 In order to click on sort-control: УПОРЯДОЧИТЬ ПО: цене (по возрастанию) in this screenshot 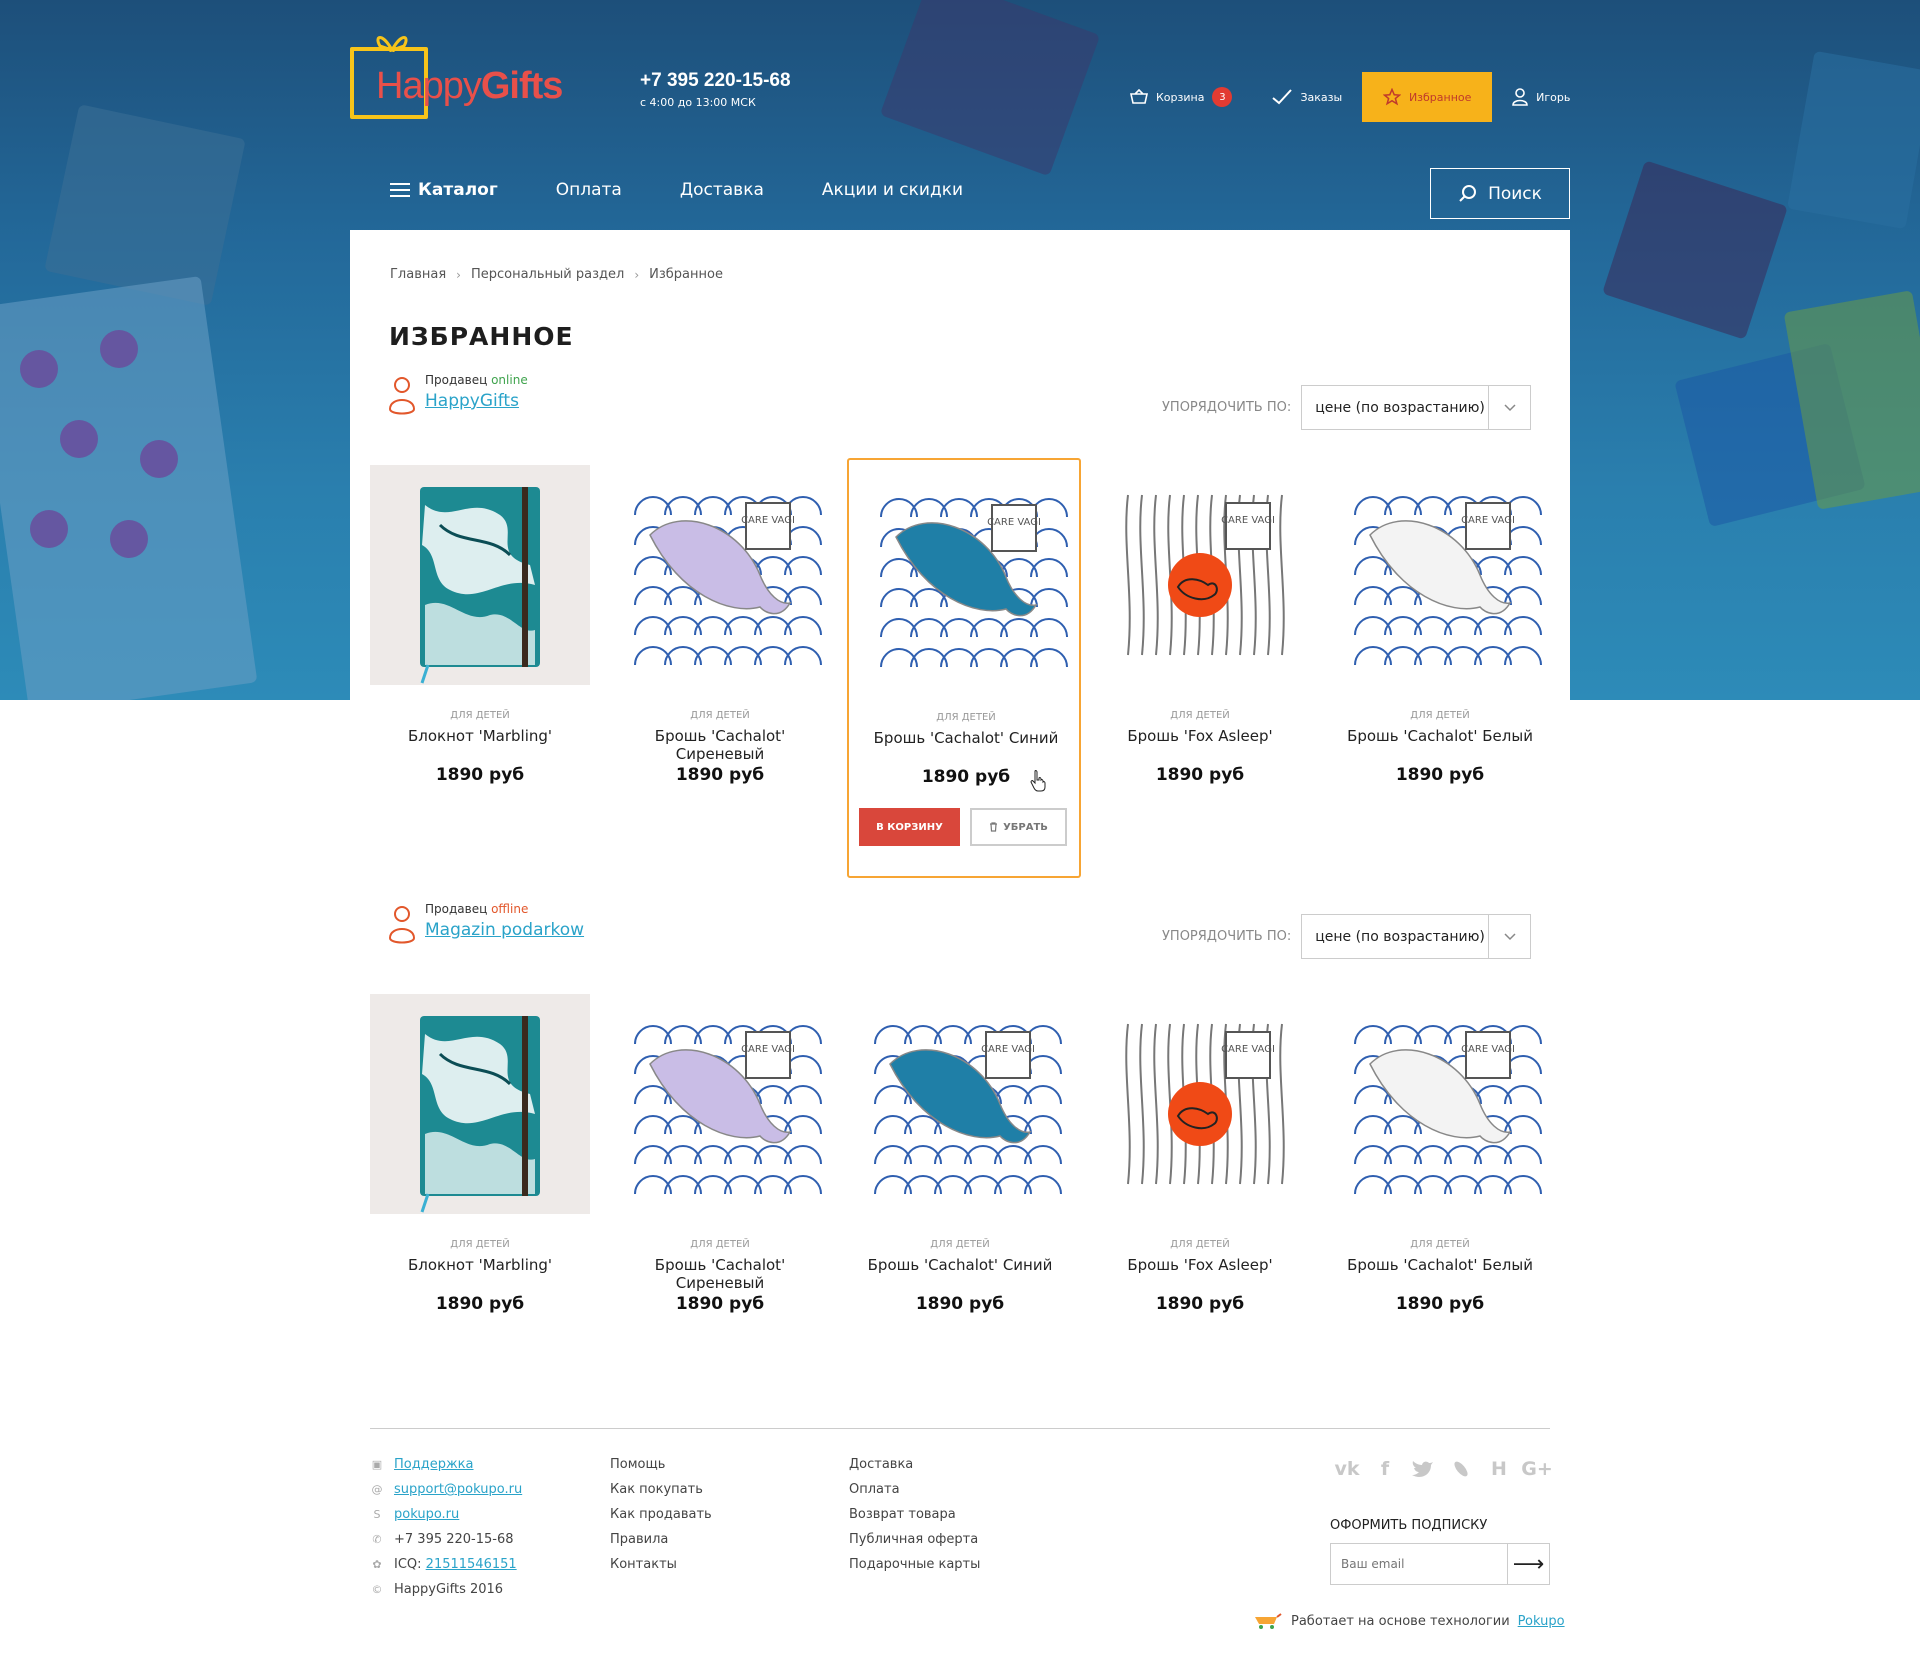, I will do `click(1347, 407)`.